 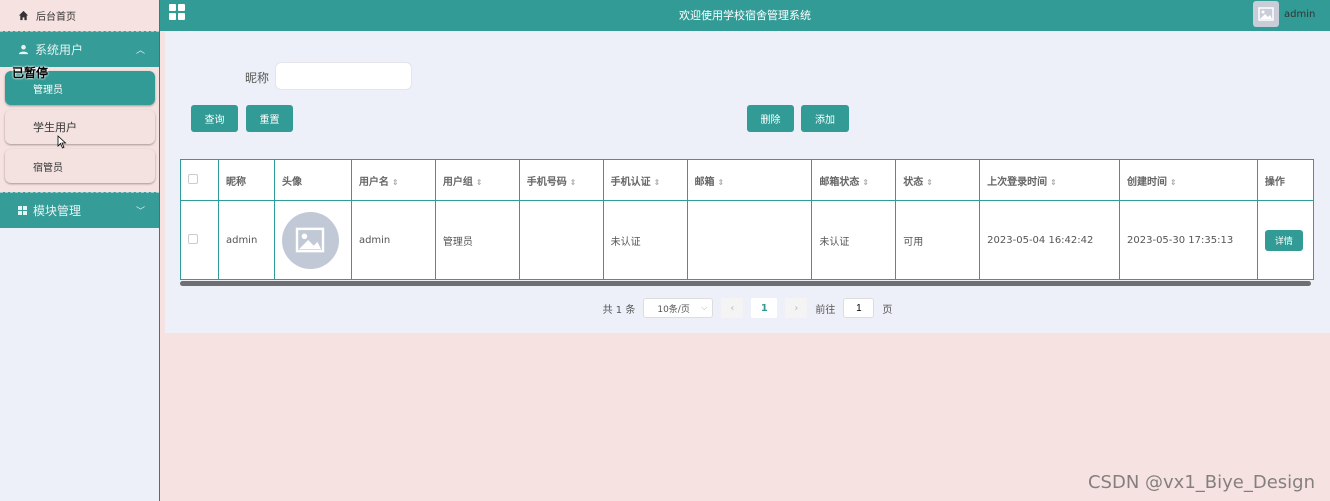 What do you see at coordinates (645, 240) in the screenshot?
I see `cell-phone-auth: 未认证` at bounding box center [645, 240].